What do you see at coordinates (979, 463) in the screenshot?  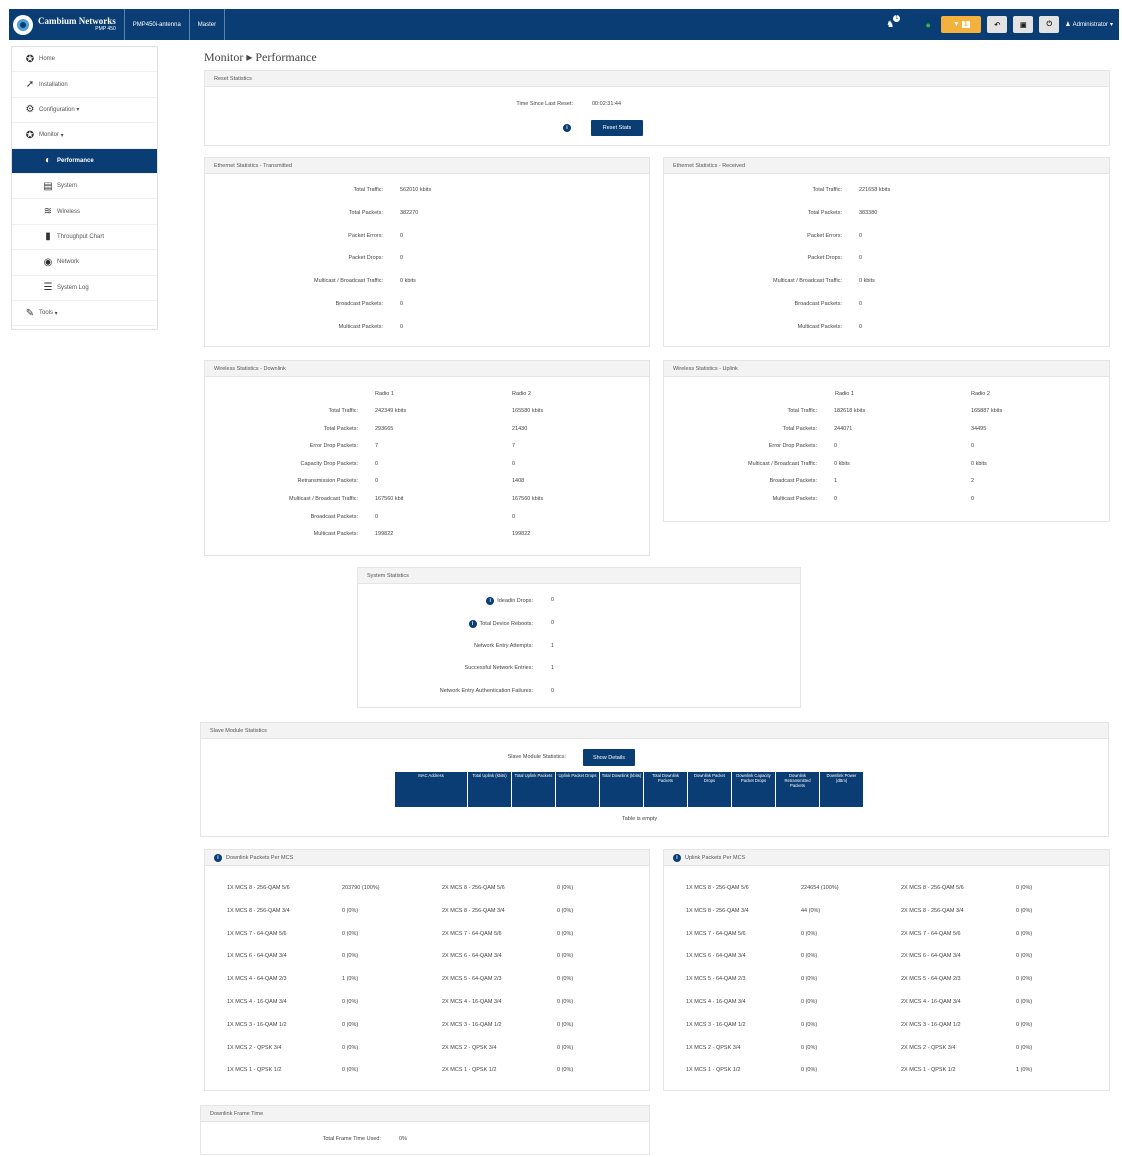 I see `radio-2-value: 0 kbits` at bounding box center [979, 463].